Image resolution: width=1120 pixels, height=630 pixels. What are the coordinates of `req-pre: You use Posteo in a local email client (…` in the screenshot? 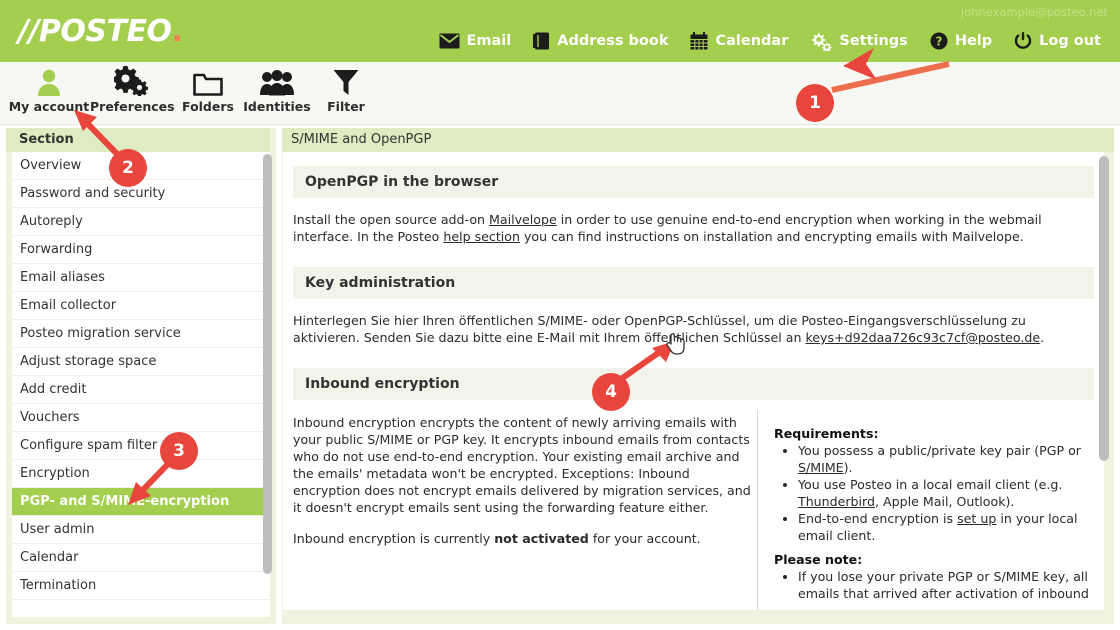 It's located at (930, 484).